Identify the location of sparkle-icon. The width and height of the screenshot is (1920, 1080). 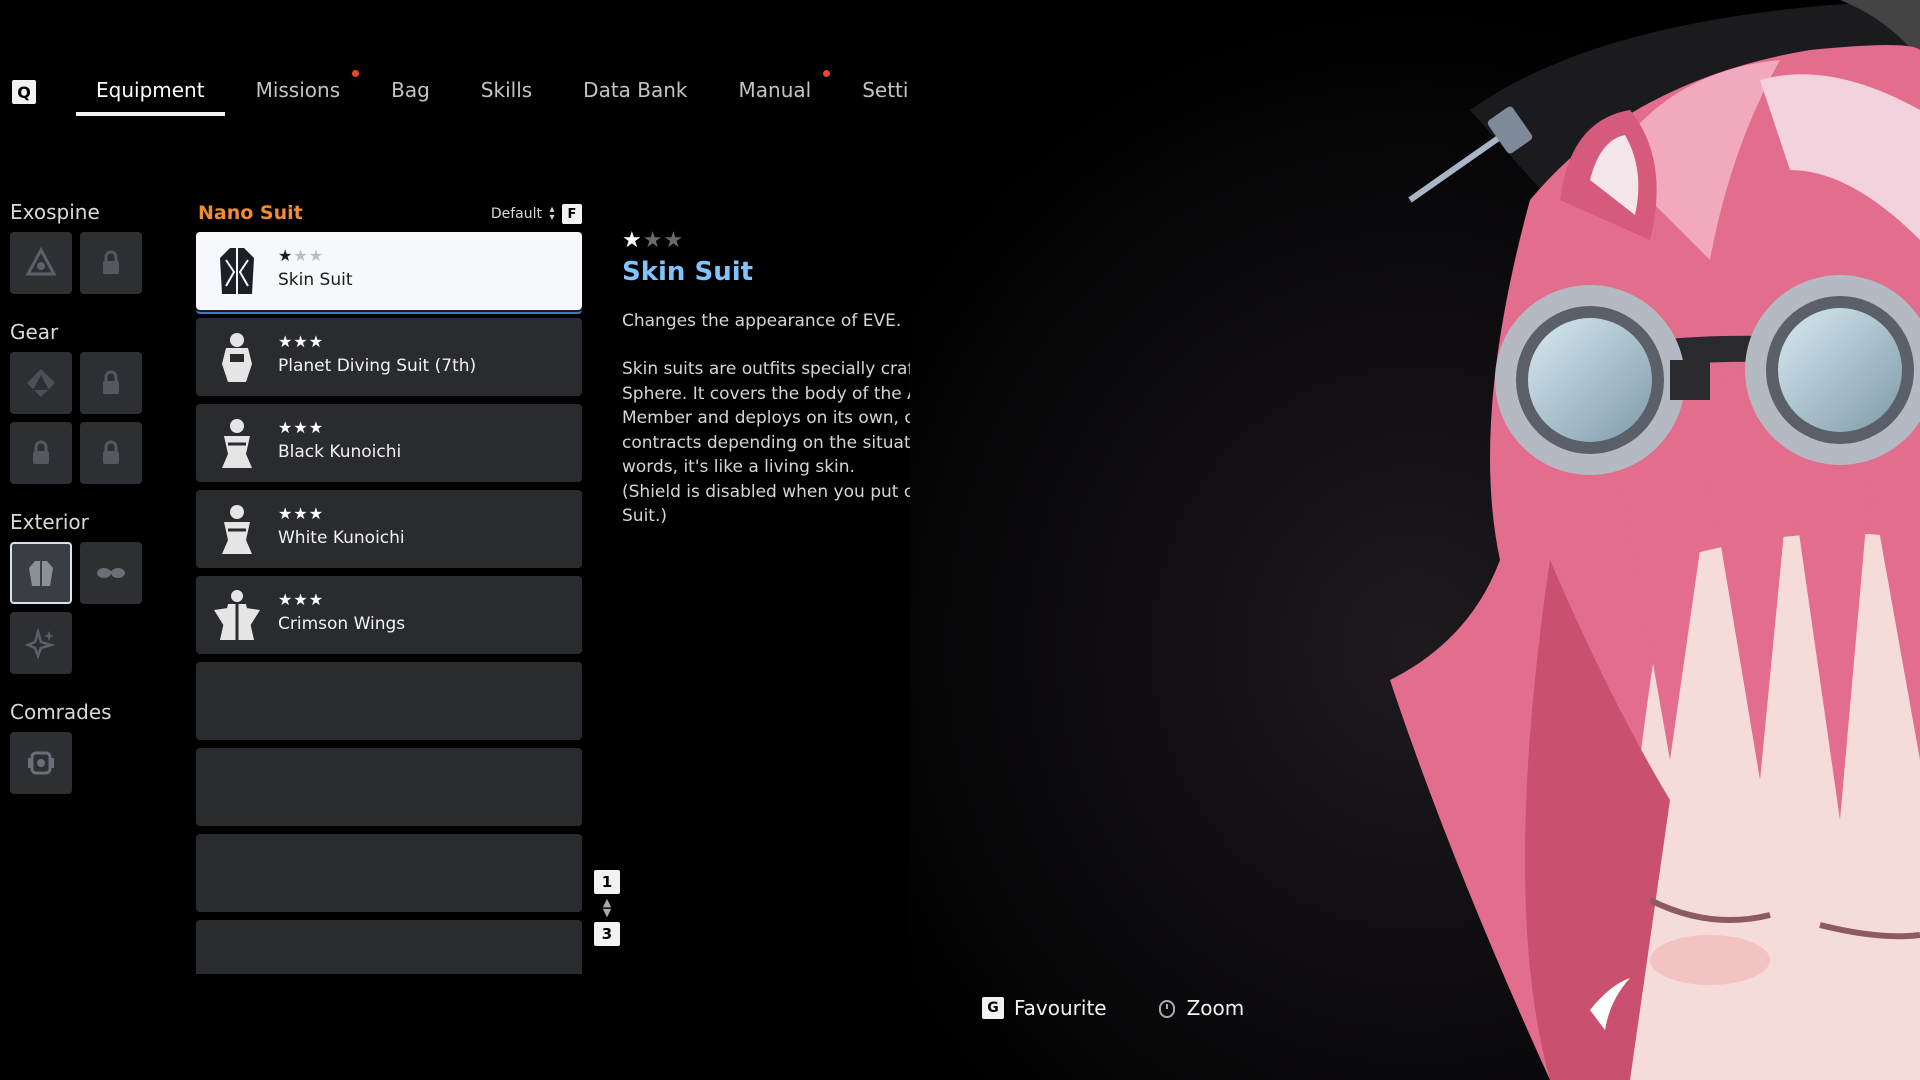
(40, 643).